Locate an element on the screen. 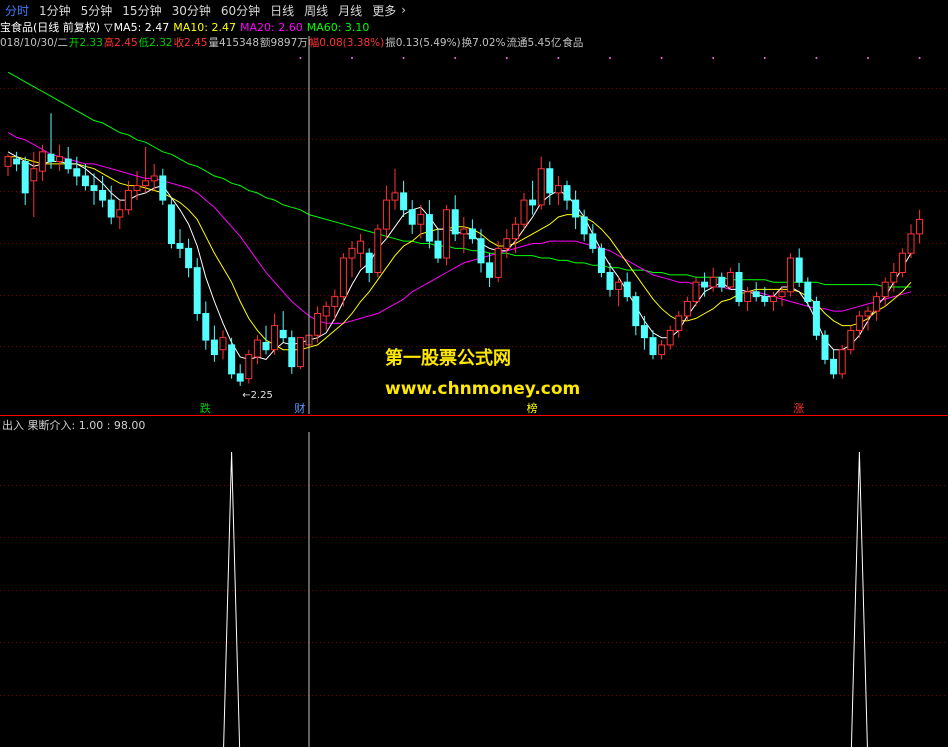 Image resolution: width=948 pixels, height=747 pixels. more-chevron-icon: › is located at coordinates (403, 10).